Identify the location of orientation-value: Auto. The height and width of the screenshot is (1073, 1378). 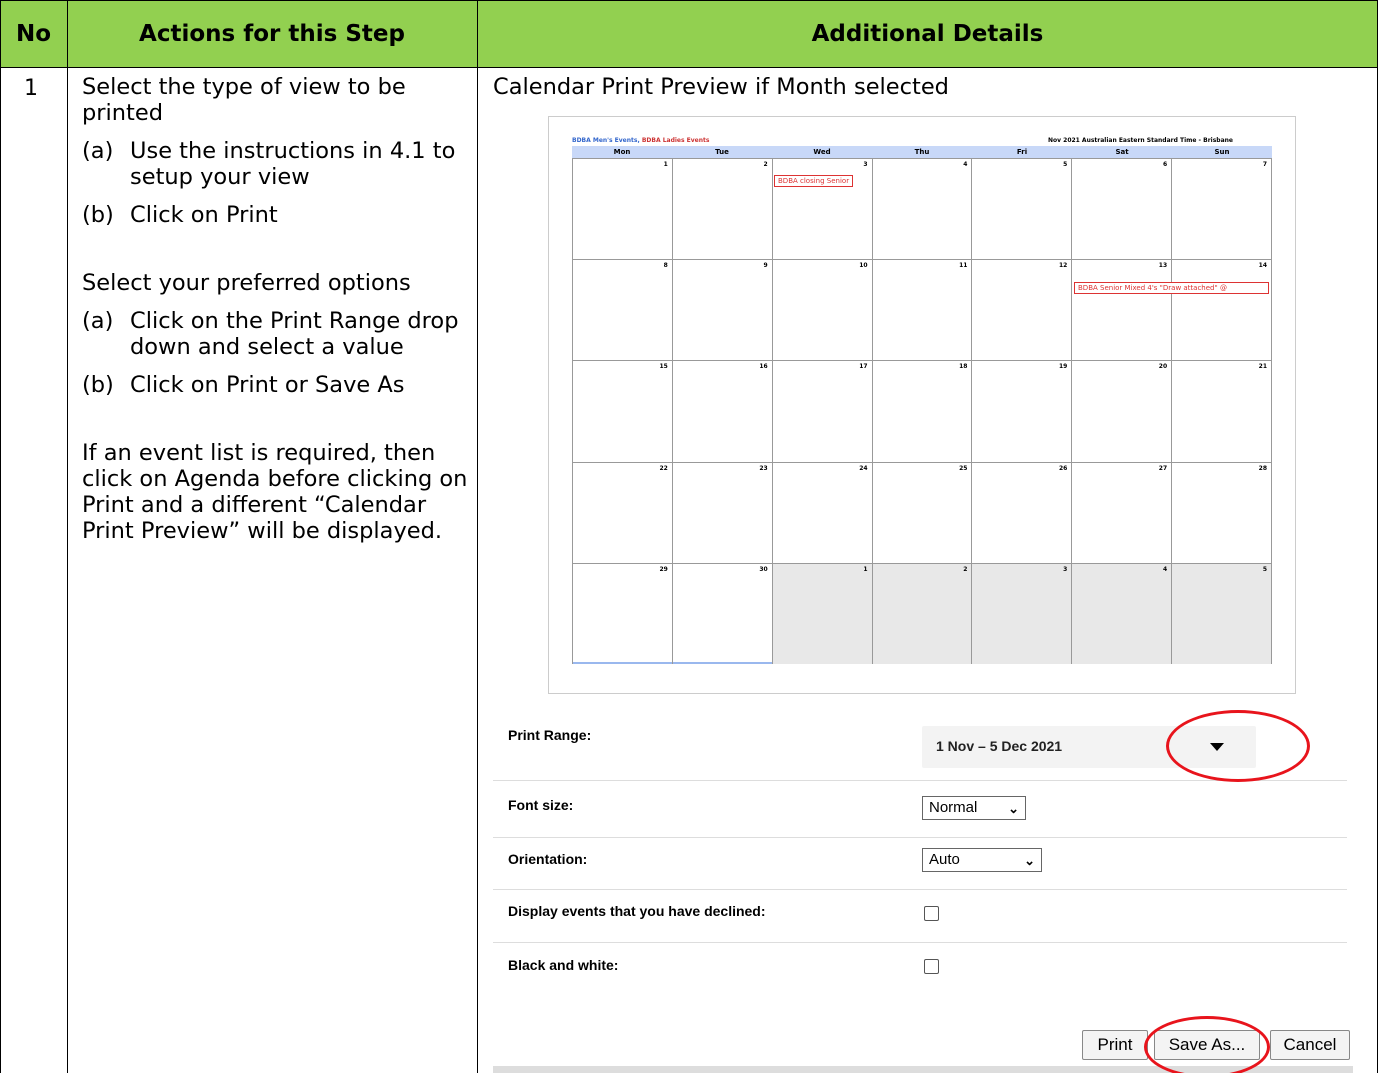
(944, 859).